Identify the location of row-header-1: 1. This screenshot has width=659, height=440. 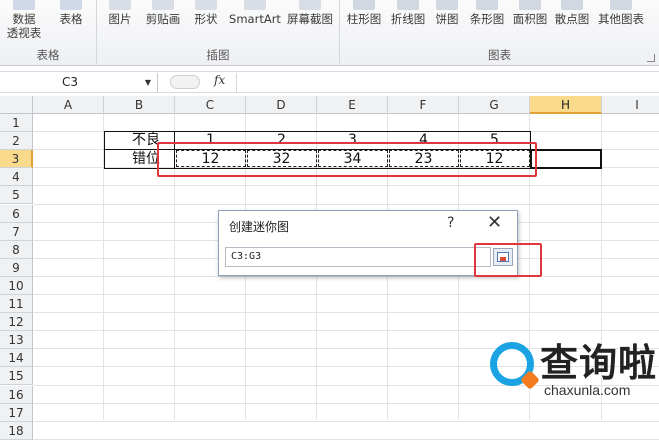
(16, 123).